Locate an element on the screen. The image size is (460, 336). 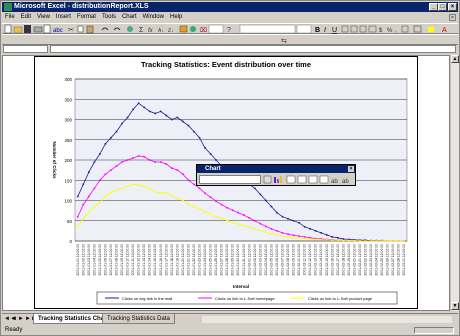
menu-insert: Insert is located at coordinates (63, 17).